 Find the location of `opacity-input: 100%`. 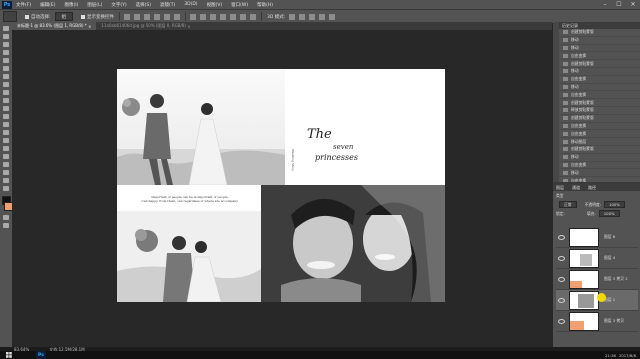

opacity-input: 100% is located at coordinates (614, 204).